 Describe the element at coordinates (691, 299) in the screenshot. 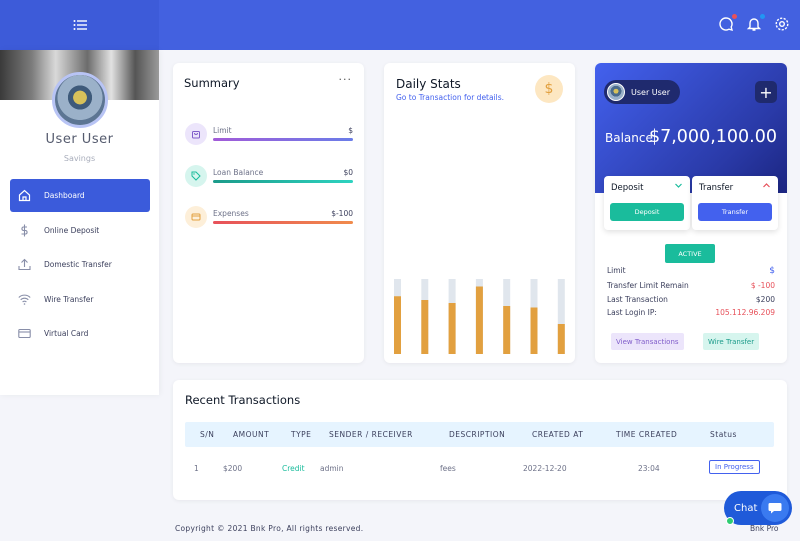

I see `info-row-last-transaction: Last Transaction $200` at that location.